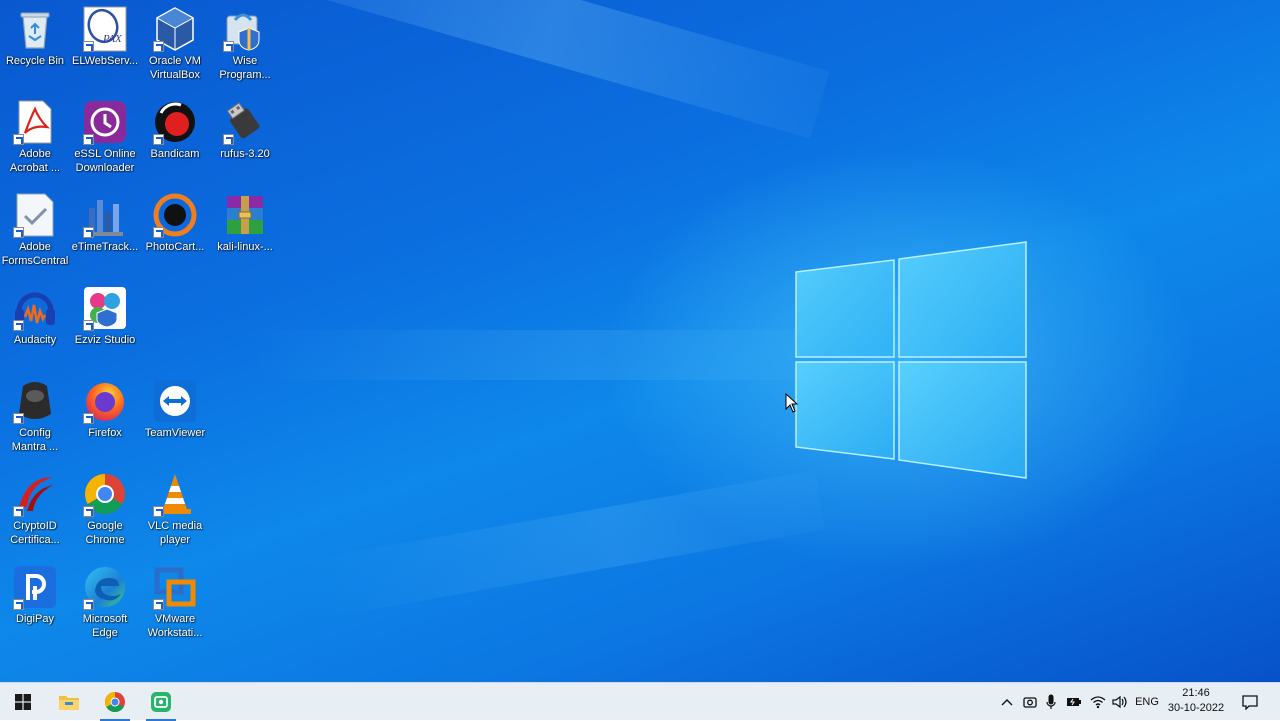 The width and height of the screenshot is (1280, 721). I want to click on desktop-icon-virtualbox: Oracle VM VirtualBox, so click(175, 44).